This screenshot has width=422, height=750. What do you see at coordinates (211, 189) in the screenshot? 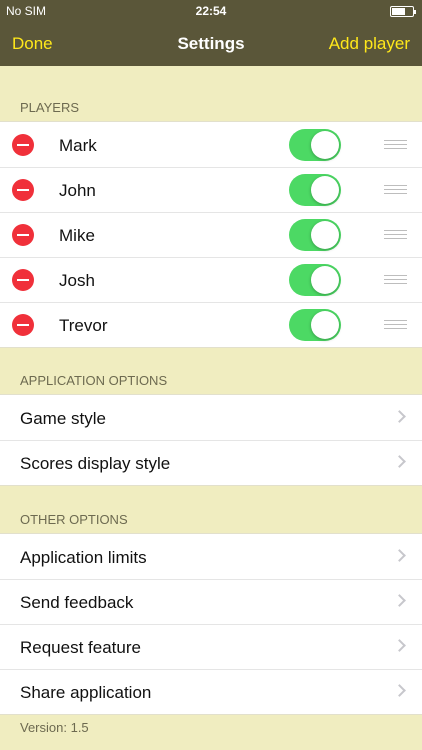
I see `player-row: John` at bounding box center [211, 189].